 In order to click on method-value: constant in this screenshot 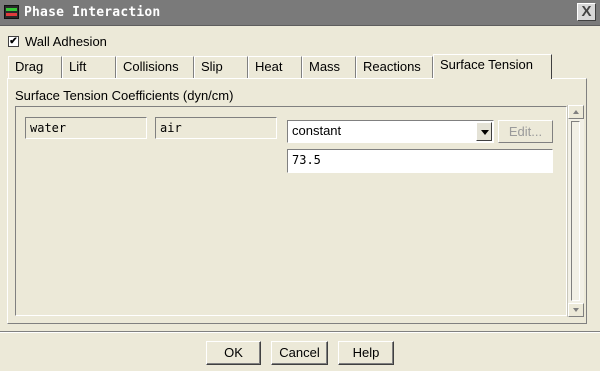, I will do `click(317, 130)`.